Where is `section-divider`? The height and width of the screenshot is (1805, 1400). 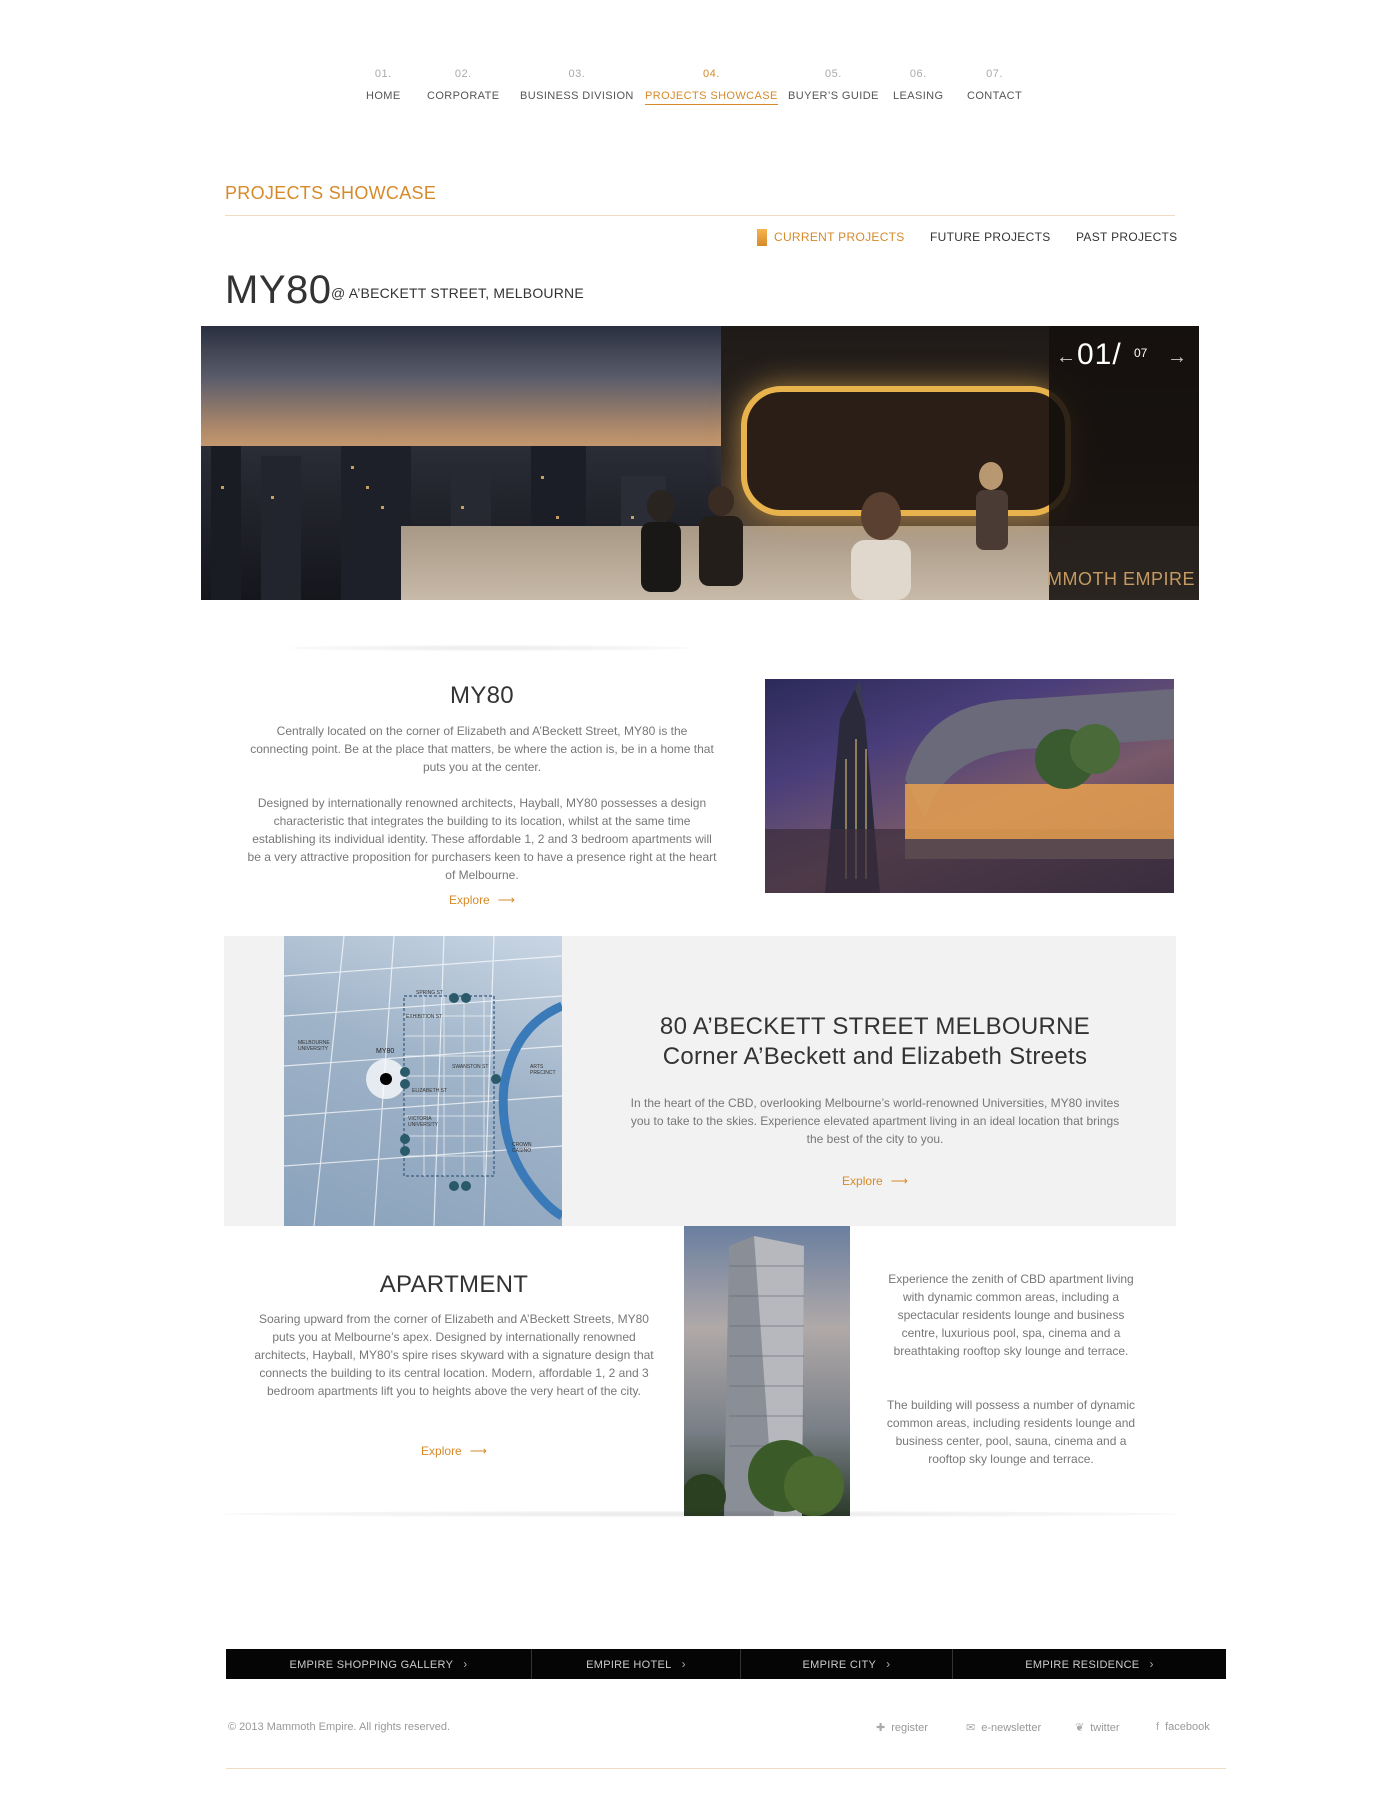
section-divider is located at coordinates (700, 215).